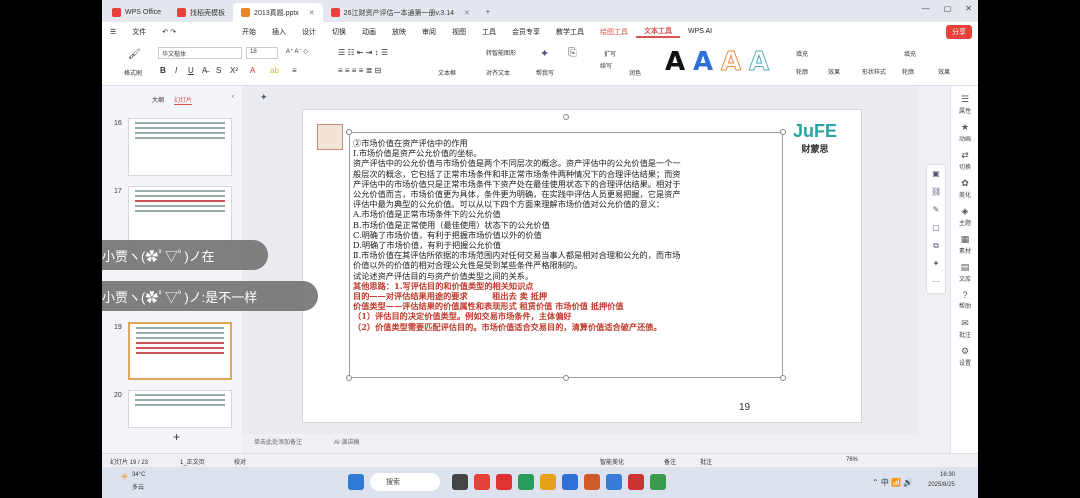  I want to click on right-panel-8: ✉ 批注, so click(964, 328).